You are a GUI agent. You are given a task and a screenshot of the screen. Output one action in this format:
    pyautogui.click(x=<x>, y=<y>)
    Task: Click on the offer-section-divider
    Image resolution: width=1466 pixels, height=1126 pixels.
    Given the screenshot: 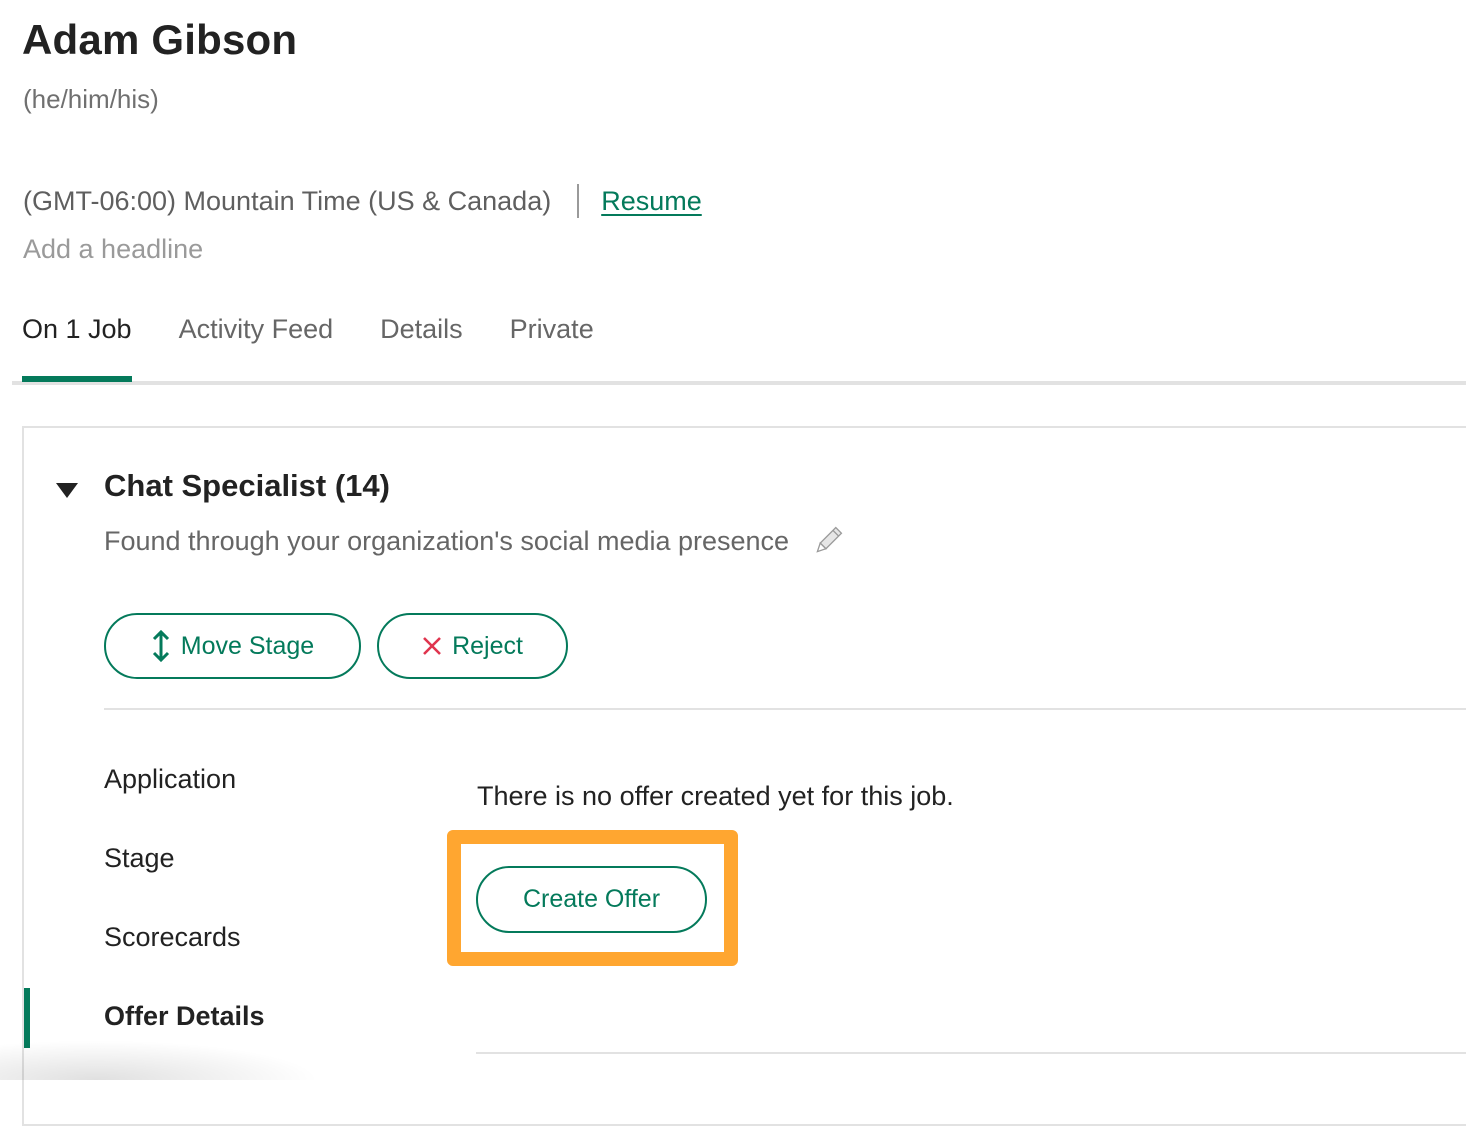 What is the action you would take?
    pyautogui.click(x=971, y=1053)
    